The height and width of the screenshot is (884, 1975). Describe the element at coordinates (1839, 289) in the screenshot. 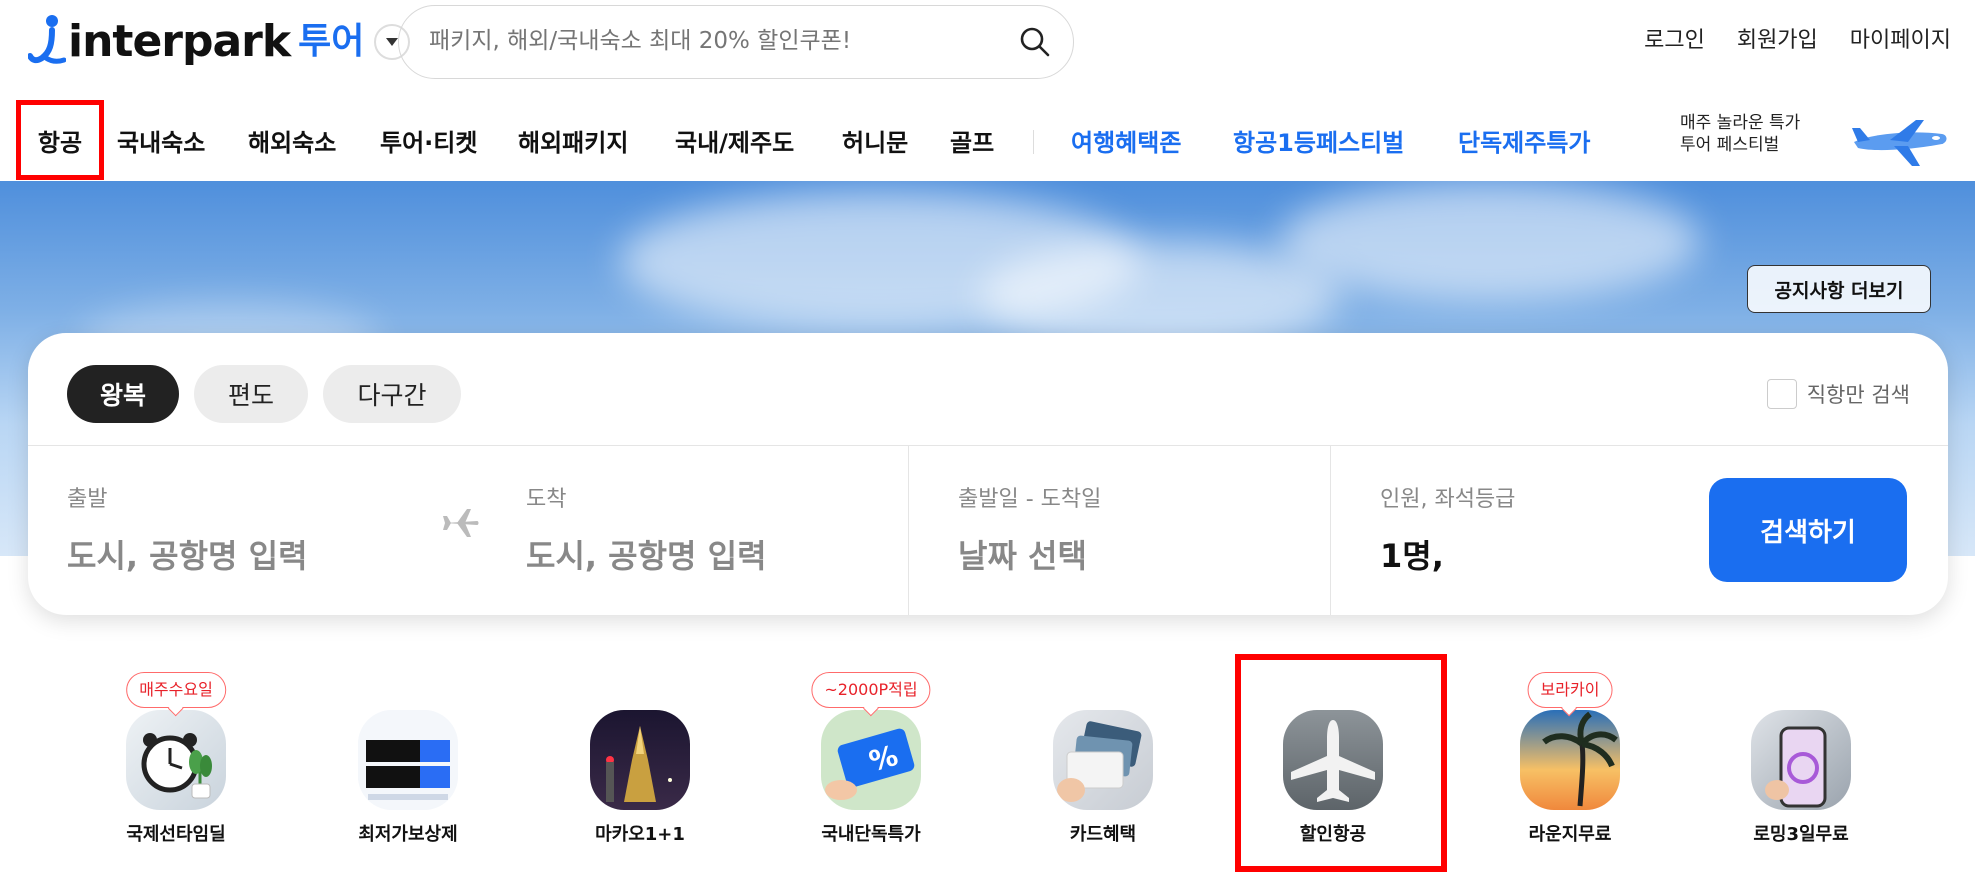

I see `notice-more-button: 공지사항 더보기` at that location.